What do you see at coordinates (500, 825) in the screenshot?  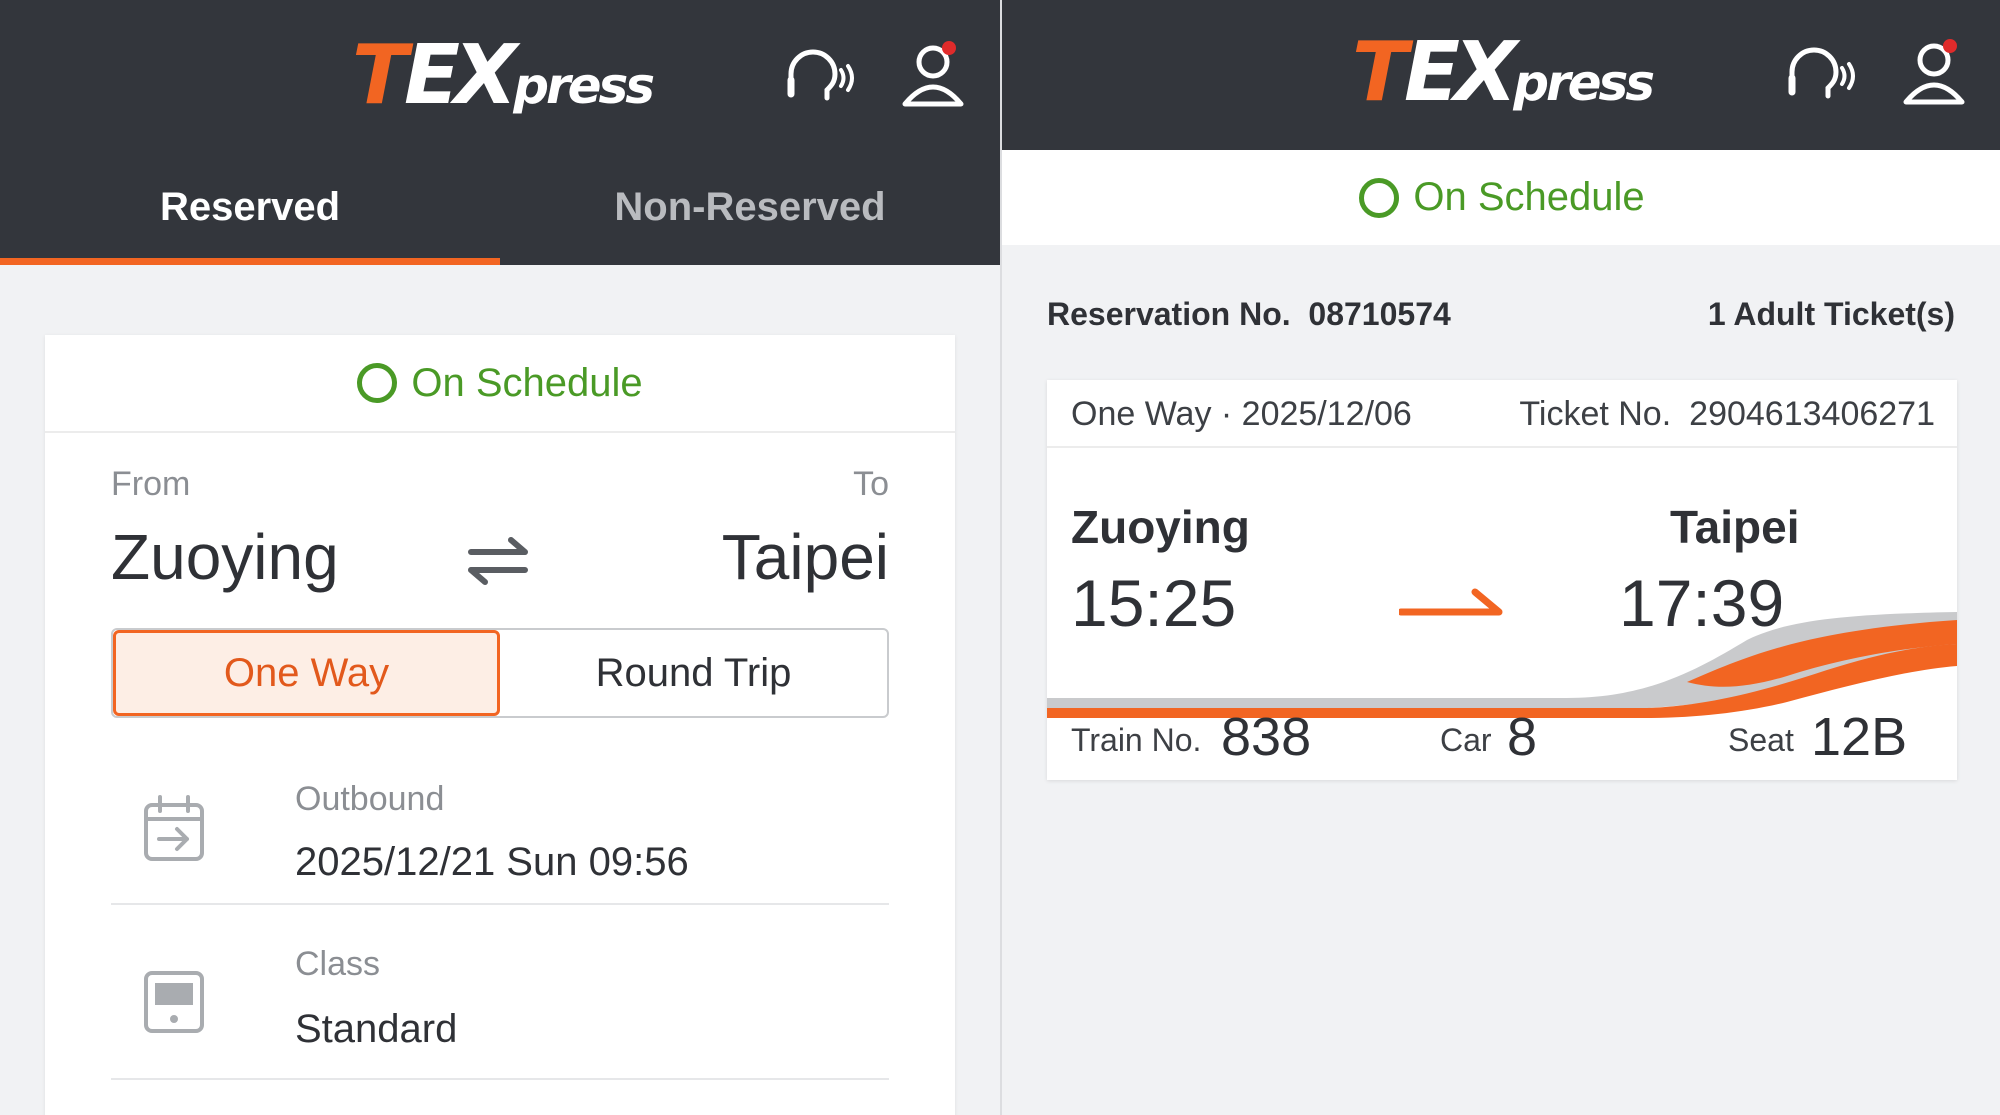 I see `outbound-row: Outbound 2025/12/21 Sun 09:56` at bounding box center [500, 825].